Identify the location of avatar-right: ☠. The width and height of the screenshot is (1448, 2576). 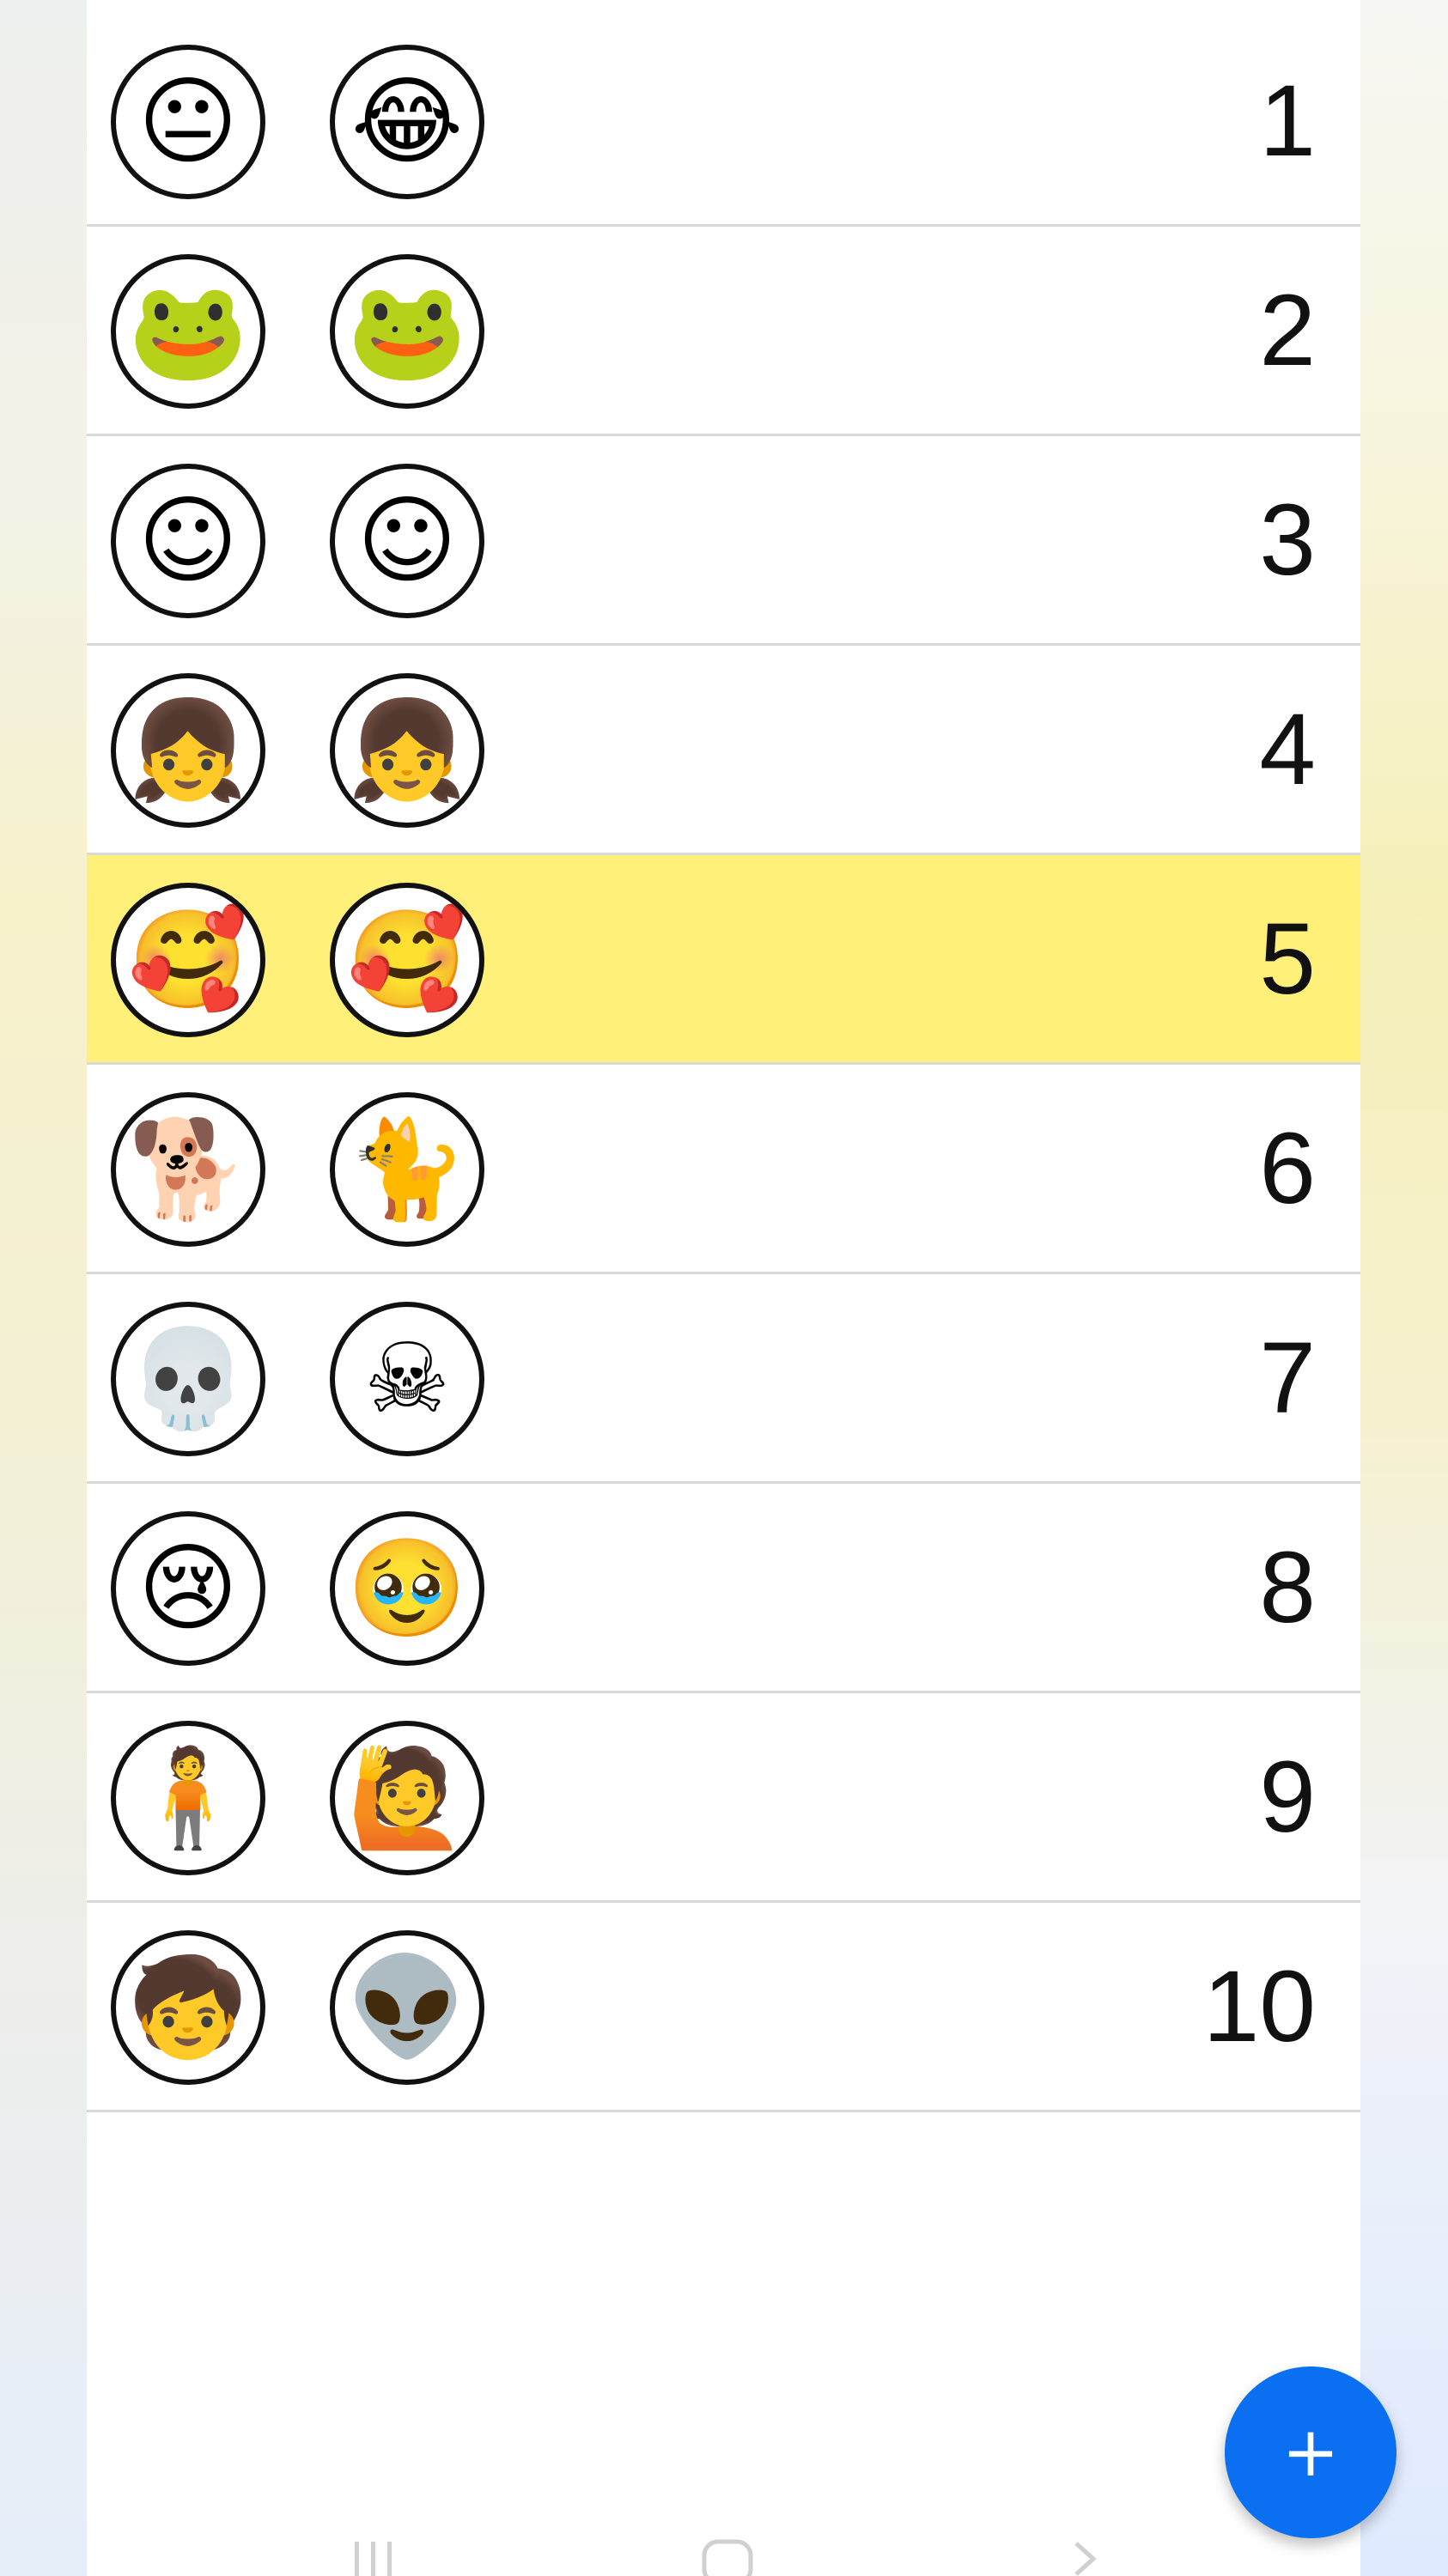
(407, 1379).